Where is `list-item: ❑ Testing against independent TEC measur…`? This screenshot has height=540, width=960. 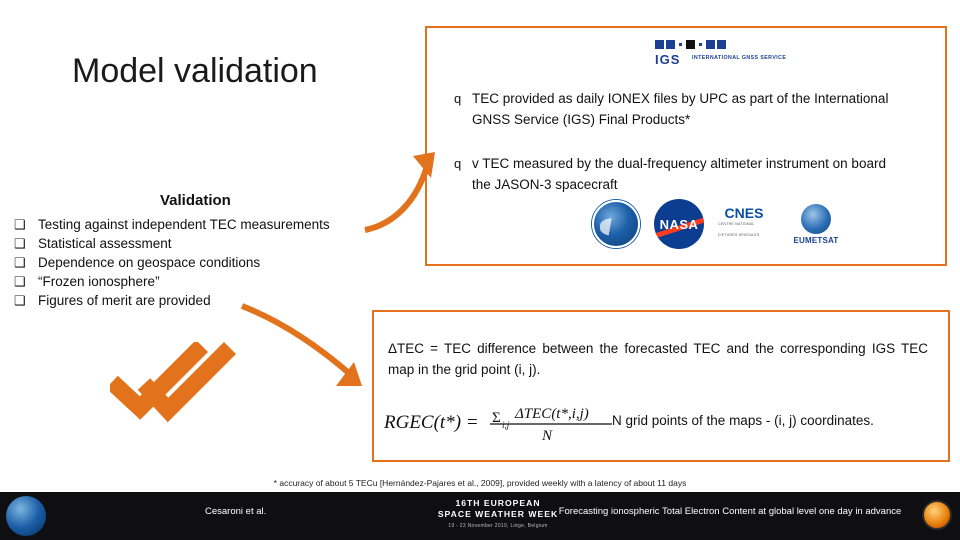
list-item: ❑ Testing against independent TEC measur… is located at coordinates (200, 224).